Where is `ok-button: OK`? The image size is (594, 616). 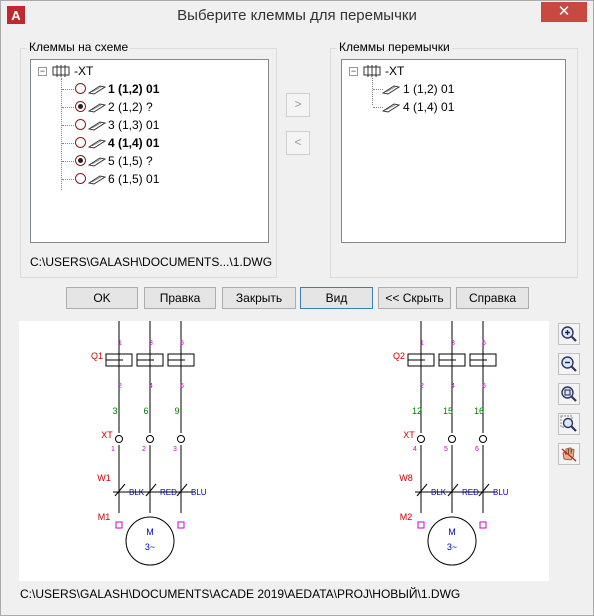 ok-button: OK is located at coordinates (102, 298).